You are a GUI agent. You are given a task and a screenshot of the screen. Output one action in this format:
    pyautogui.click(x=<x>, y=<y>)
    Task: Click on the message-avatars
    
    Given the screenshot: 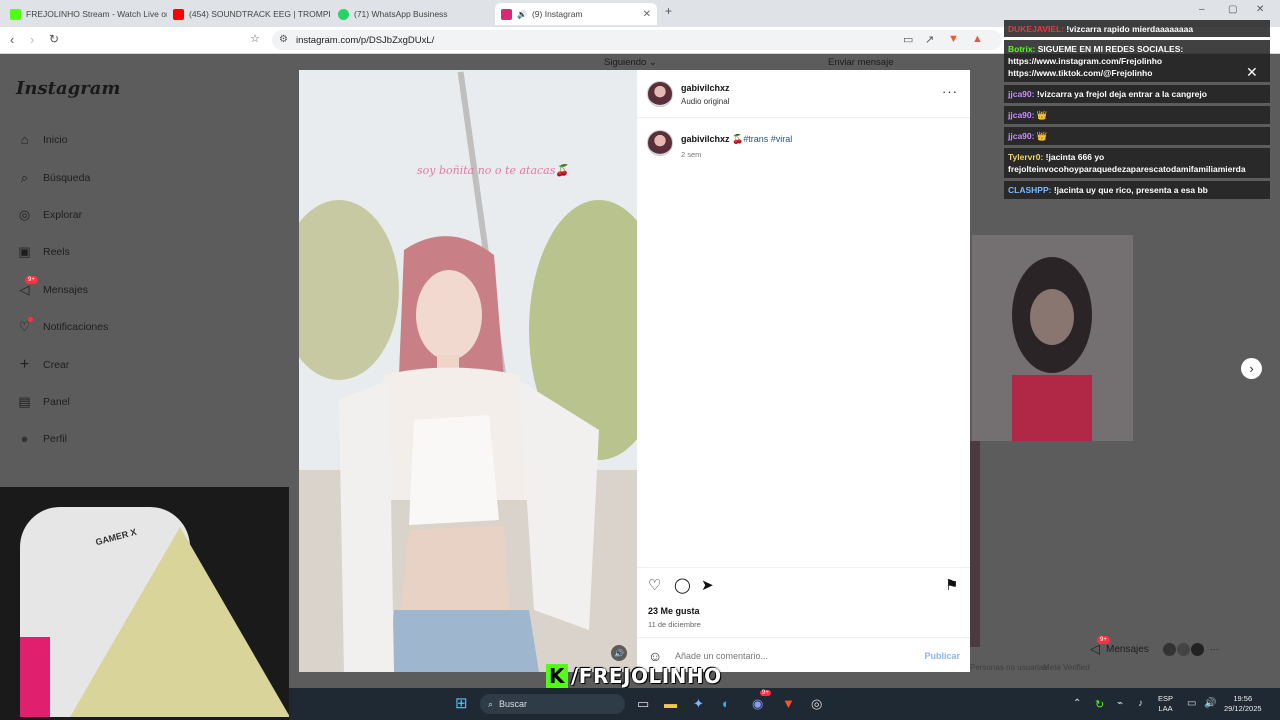 What is the action you would take?
    pyautogui.click(x=1183, y=649)
    